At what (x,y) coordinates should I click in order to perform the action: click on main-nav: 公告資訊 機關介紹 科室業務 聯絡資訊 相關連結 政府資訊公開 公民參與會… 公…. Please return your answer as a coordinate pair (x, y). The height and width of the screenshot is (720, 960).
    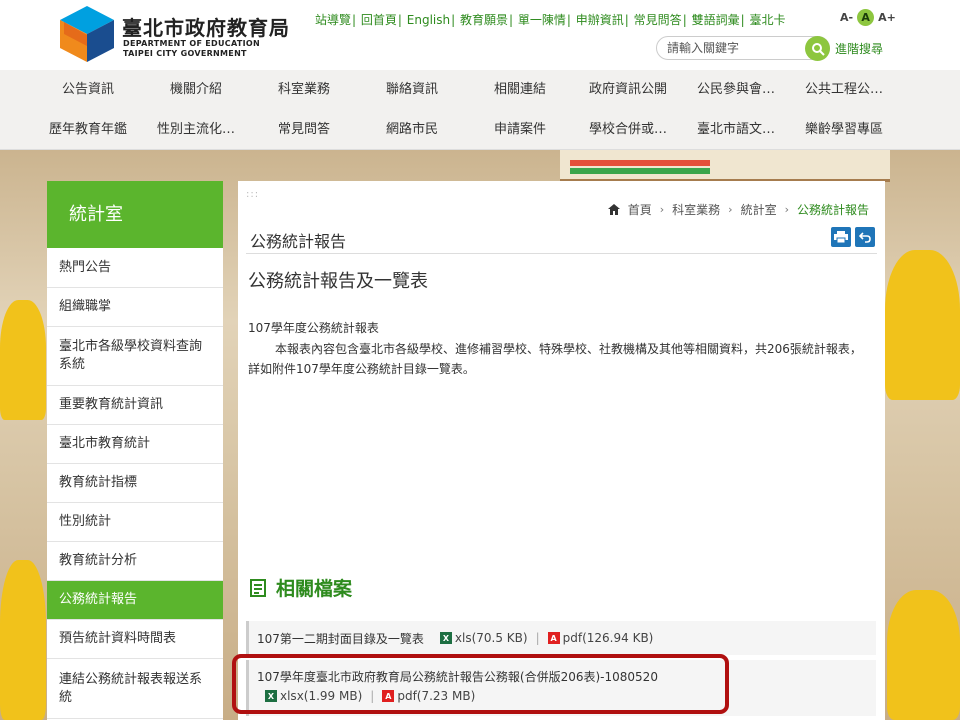
    Looking at the image, I should click on (480, 110).